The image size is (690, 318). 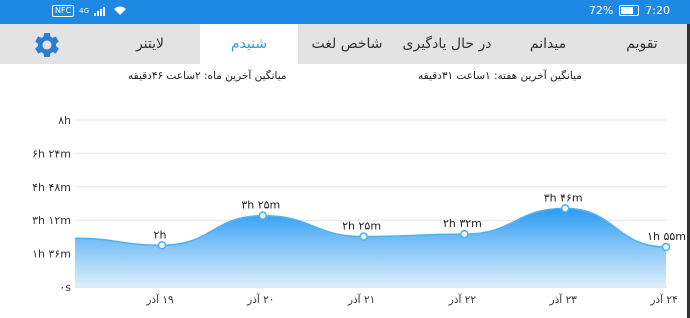 What do you see at coordinates (361, 299) in the screenshot?
I see `x-tick-label: ۲۱ آذر` at bounding box center [361, 299].